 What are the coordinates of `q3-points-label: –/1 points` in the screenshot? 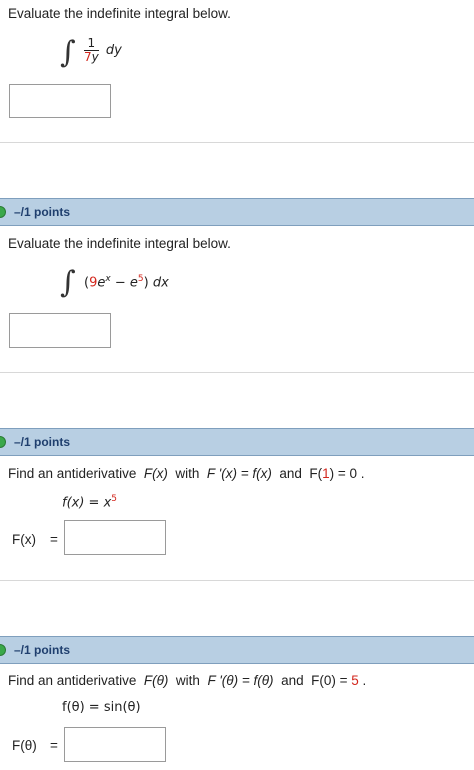 It's located at (42, 442).